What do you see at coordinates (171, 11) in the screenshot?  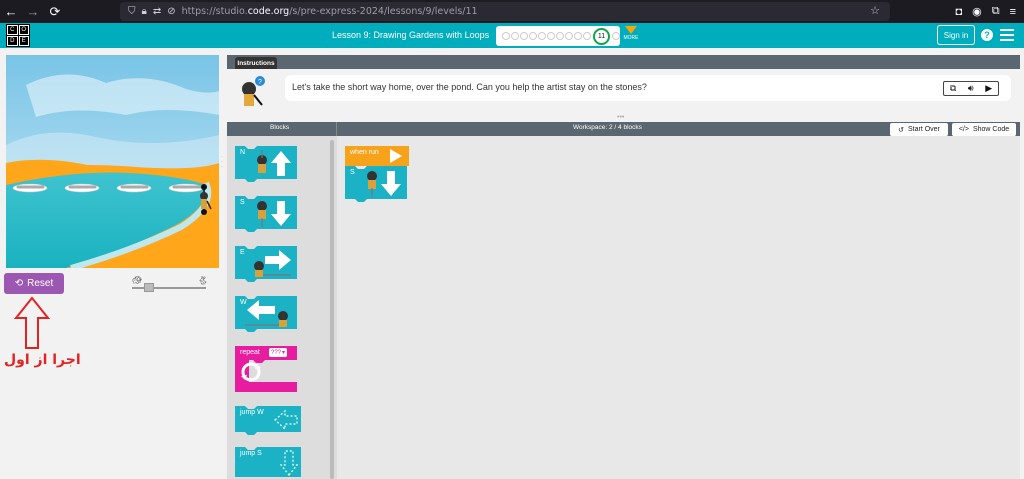 I see `camera-off-icon: ⊘` at bounding box center [171, 11].